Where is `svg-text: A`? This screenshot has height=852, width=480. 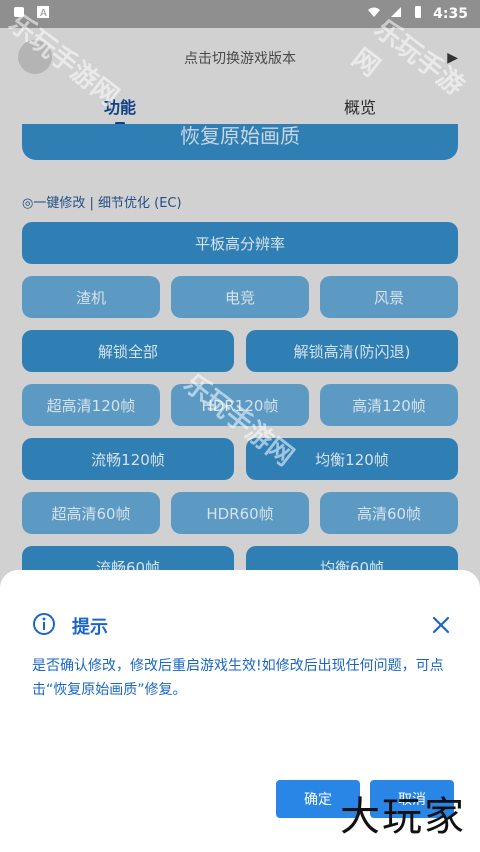
svg-text: A is located at coordinates (43, 13).